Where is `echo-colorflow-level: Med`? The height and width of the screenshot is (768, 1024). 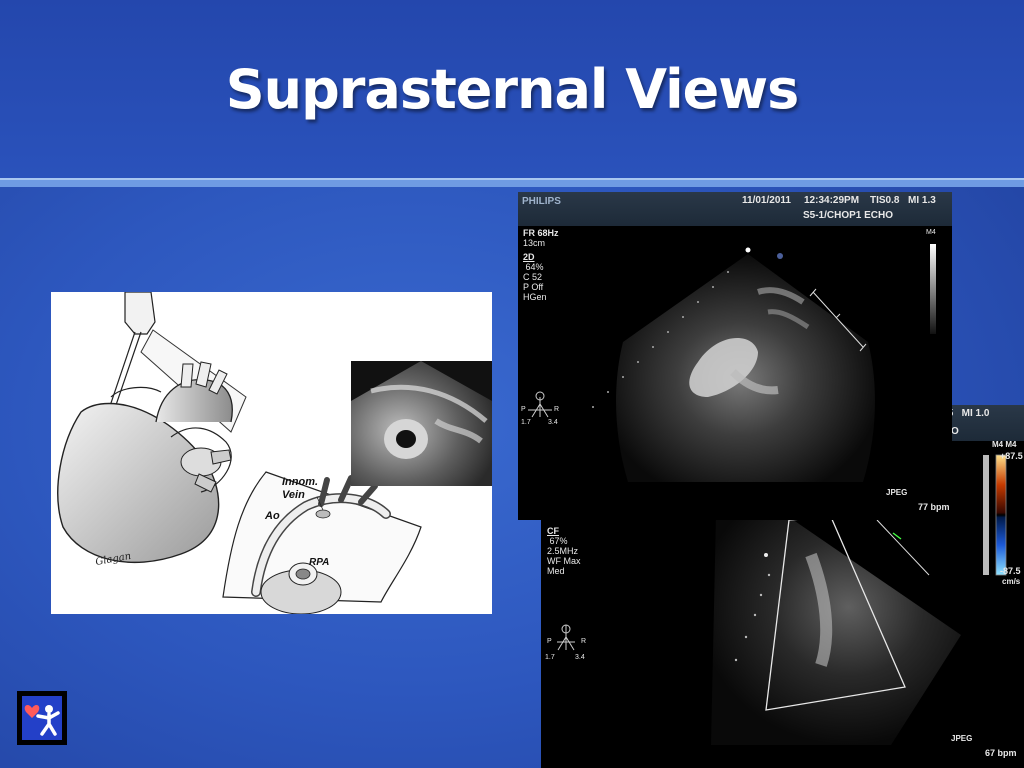
echo-colorflow-level: Med is located at coordinates (556, 571).